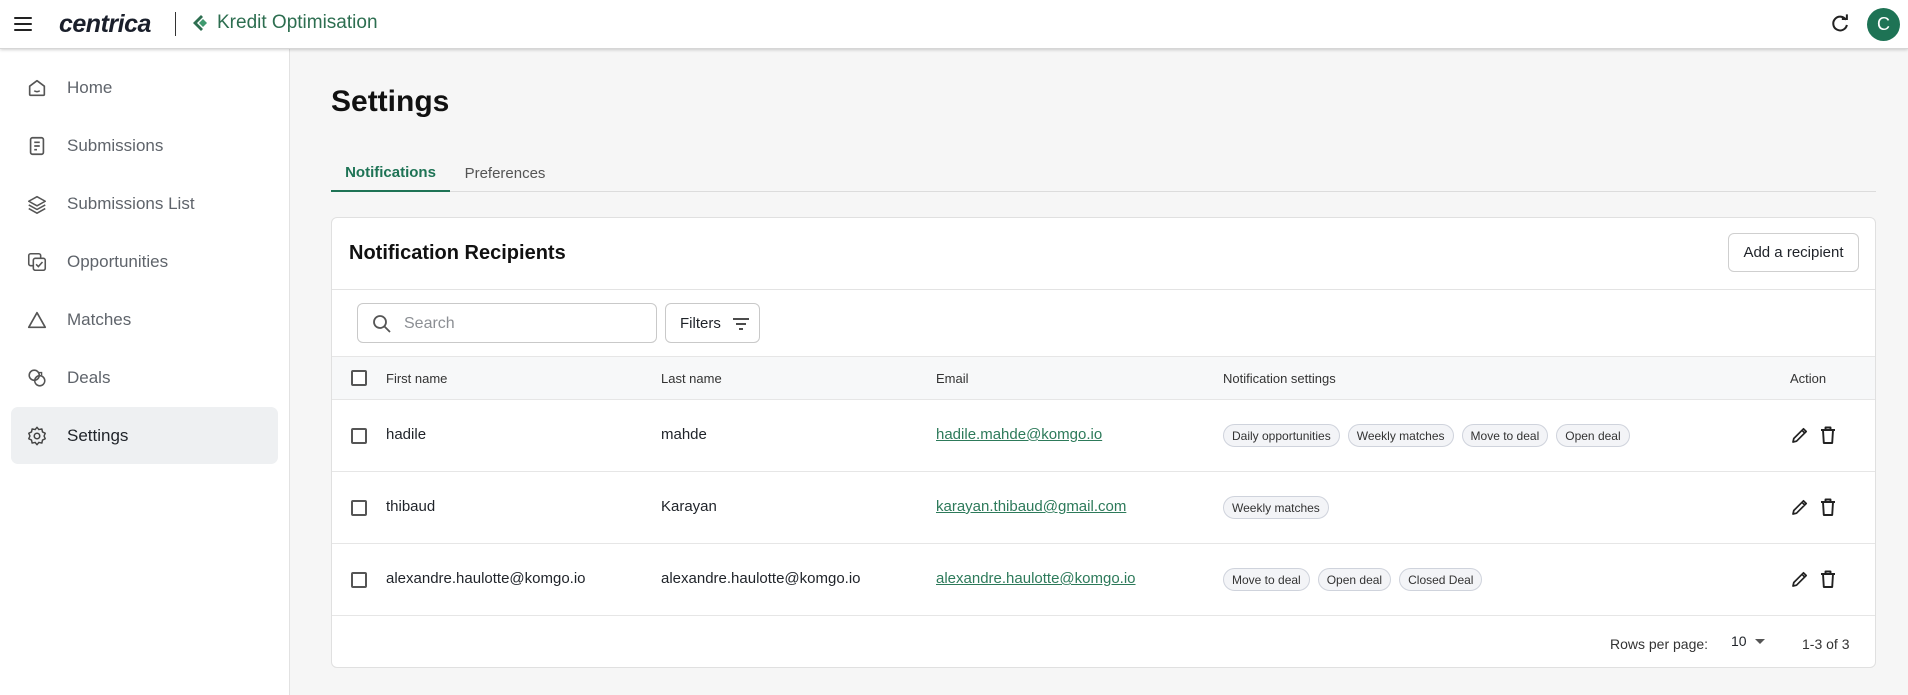 The height and width of the screenshot is (695, 1908). What do you see at coordinates (505, 173) in the screenshot?
I see `tab-preferences: Preferences` at bounding box center [505, 173].